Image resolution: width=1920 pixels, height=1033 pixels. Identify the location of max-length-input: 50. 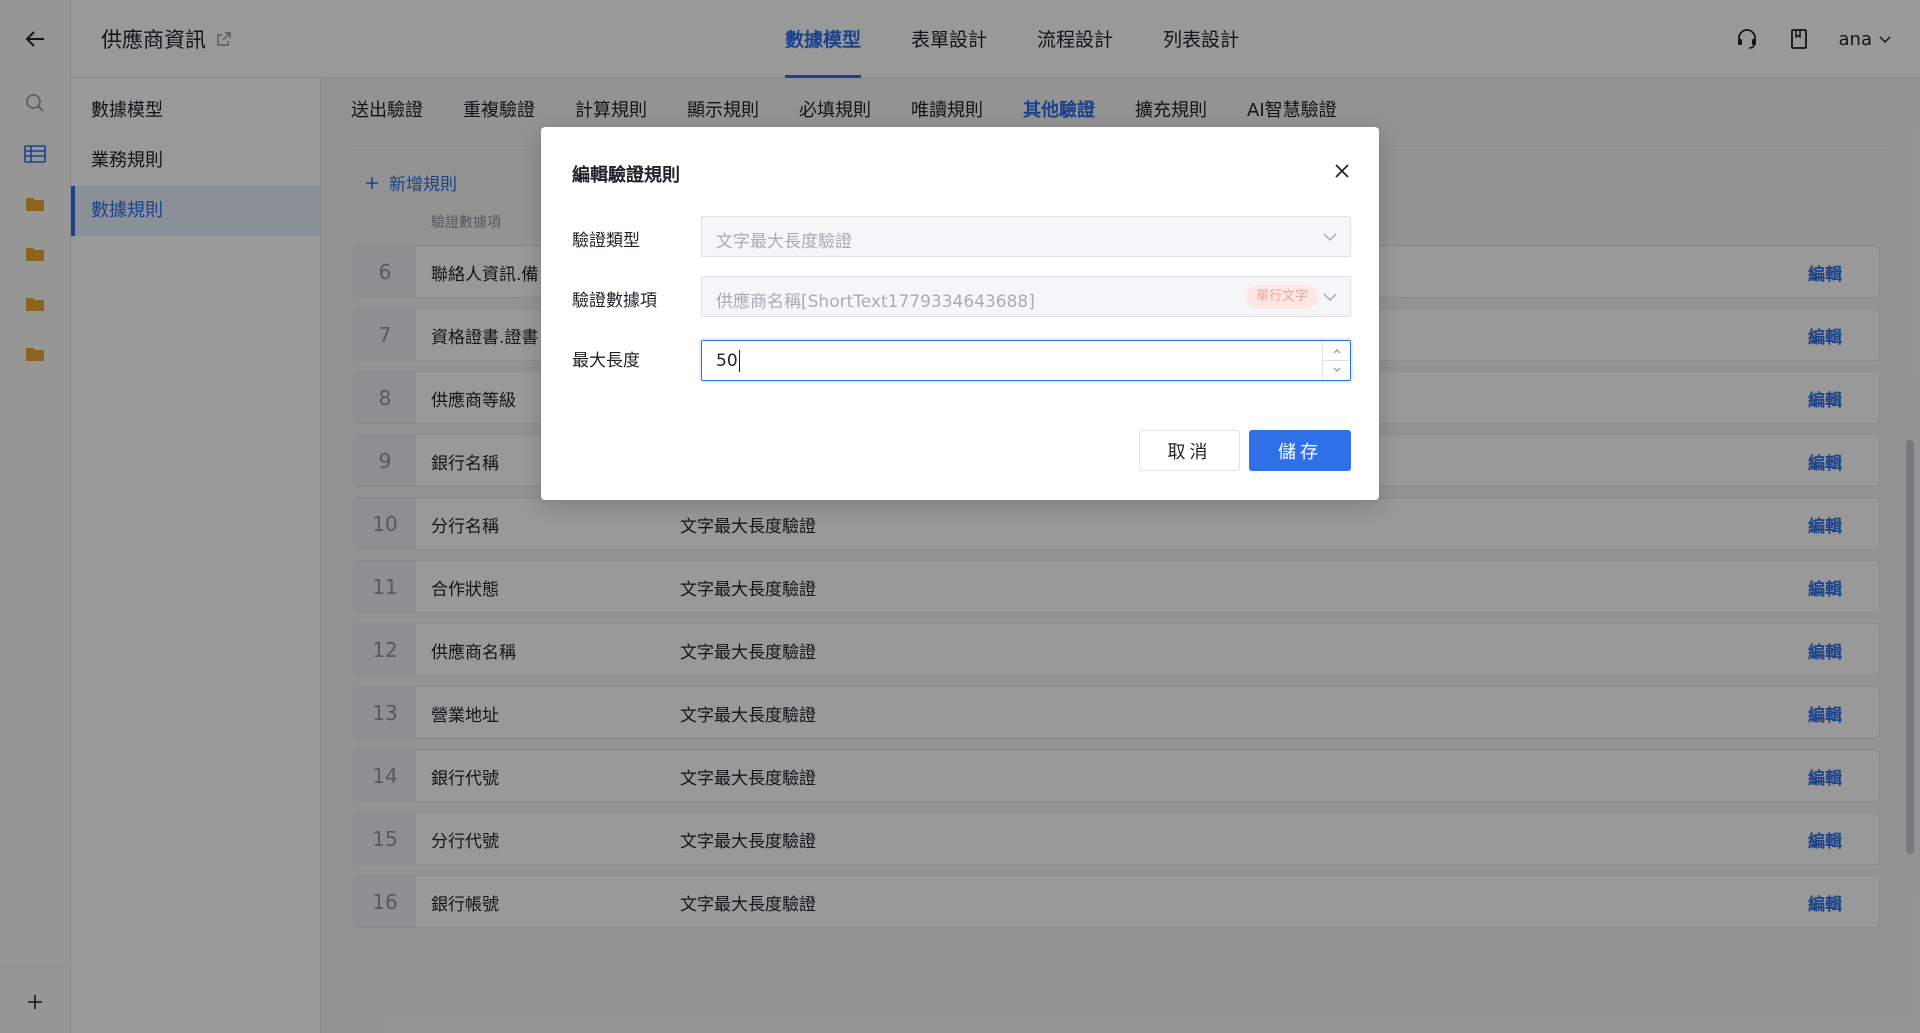
(1026, 360).